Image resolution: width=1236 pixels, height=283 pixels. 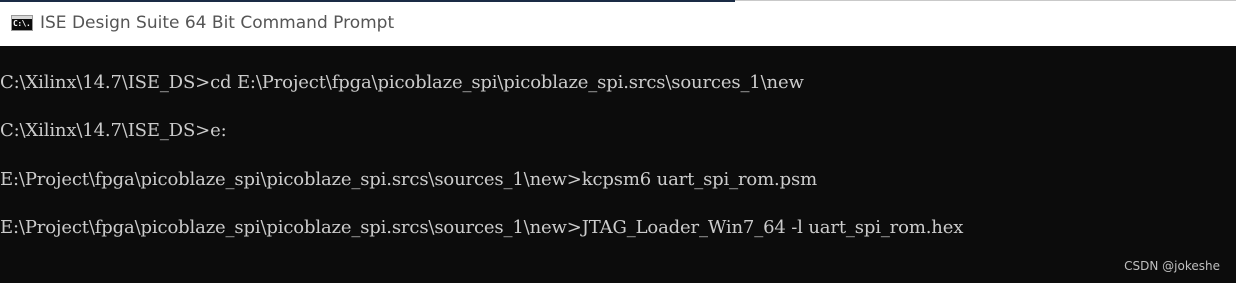 What do you see at coordinates (217, 23) in the screenshot?
I see `window-title: ISE Design Suite 64 Bit Command Prompt` at bounding box center [217, 23].